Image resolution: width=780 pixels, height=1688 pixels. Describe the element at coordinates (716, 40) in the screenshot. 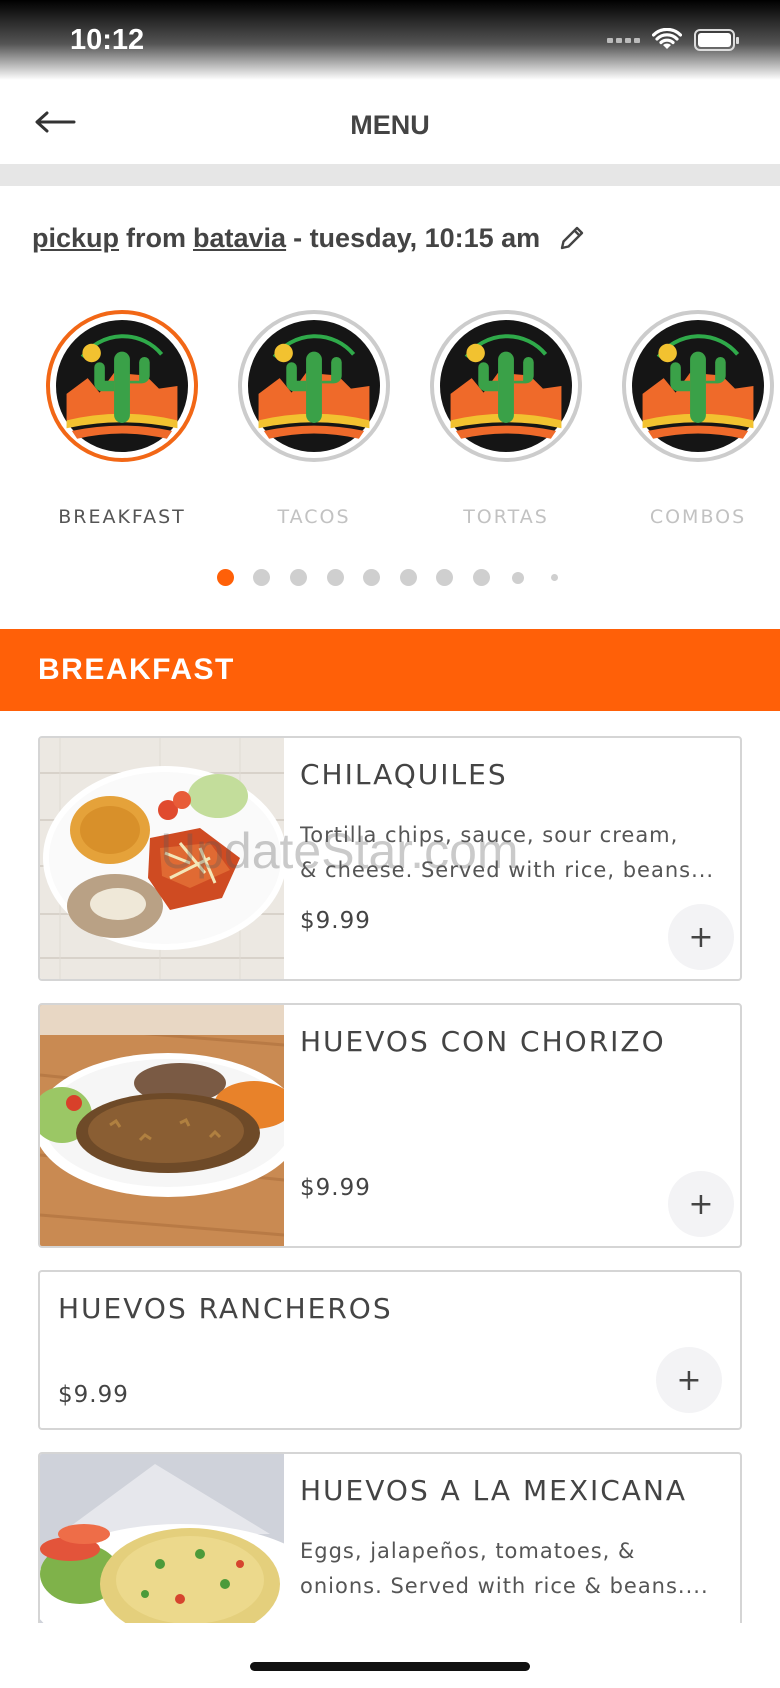

I see `battery-icon` at that location.